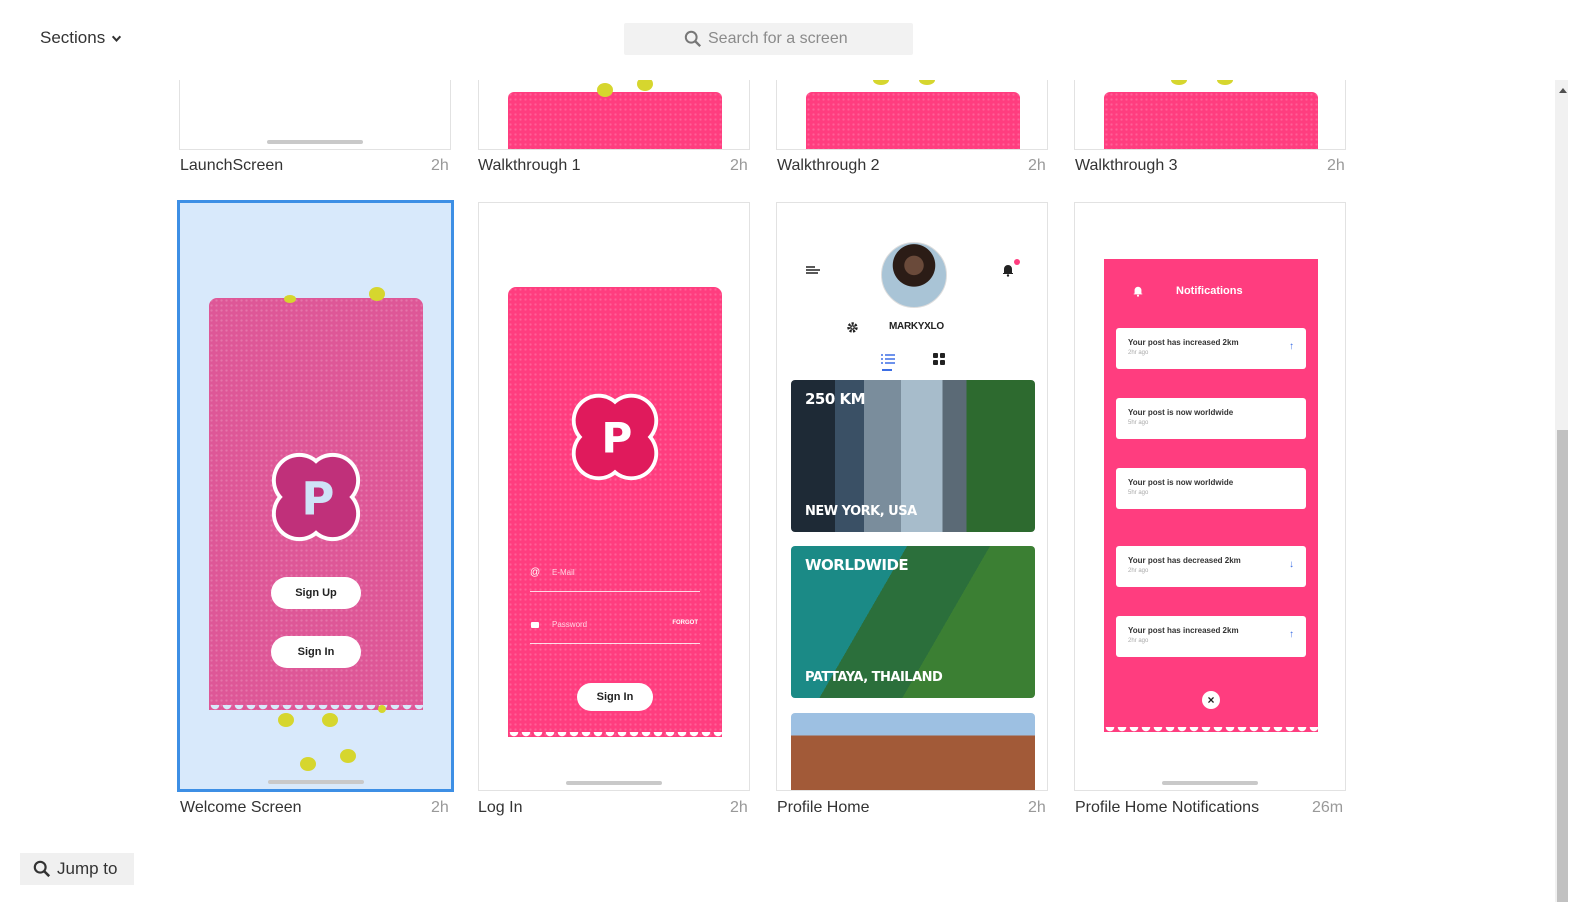 This screenshot has height=902, width=1583. What do you see at coordinates (835, 399) in the screenshot?
I see `photo-distance: 250 KM` at bounding box center [835, 399].